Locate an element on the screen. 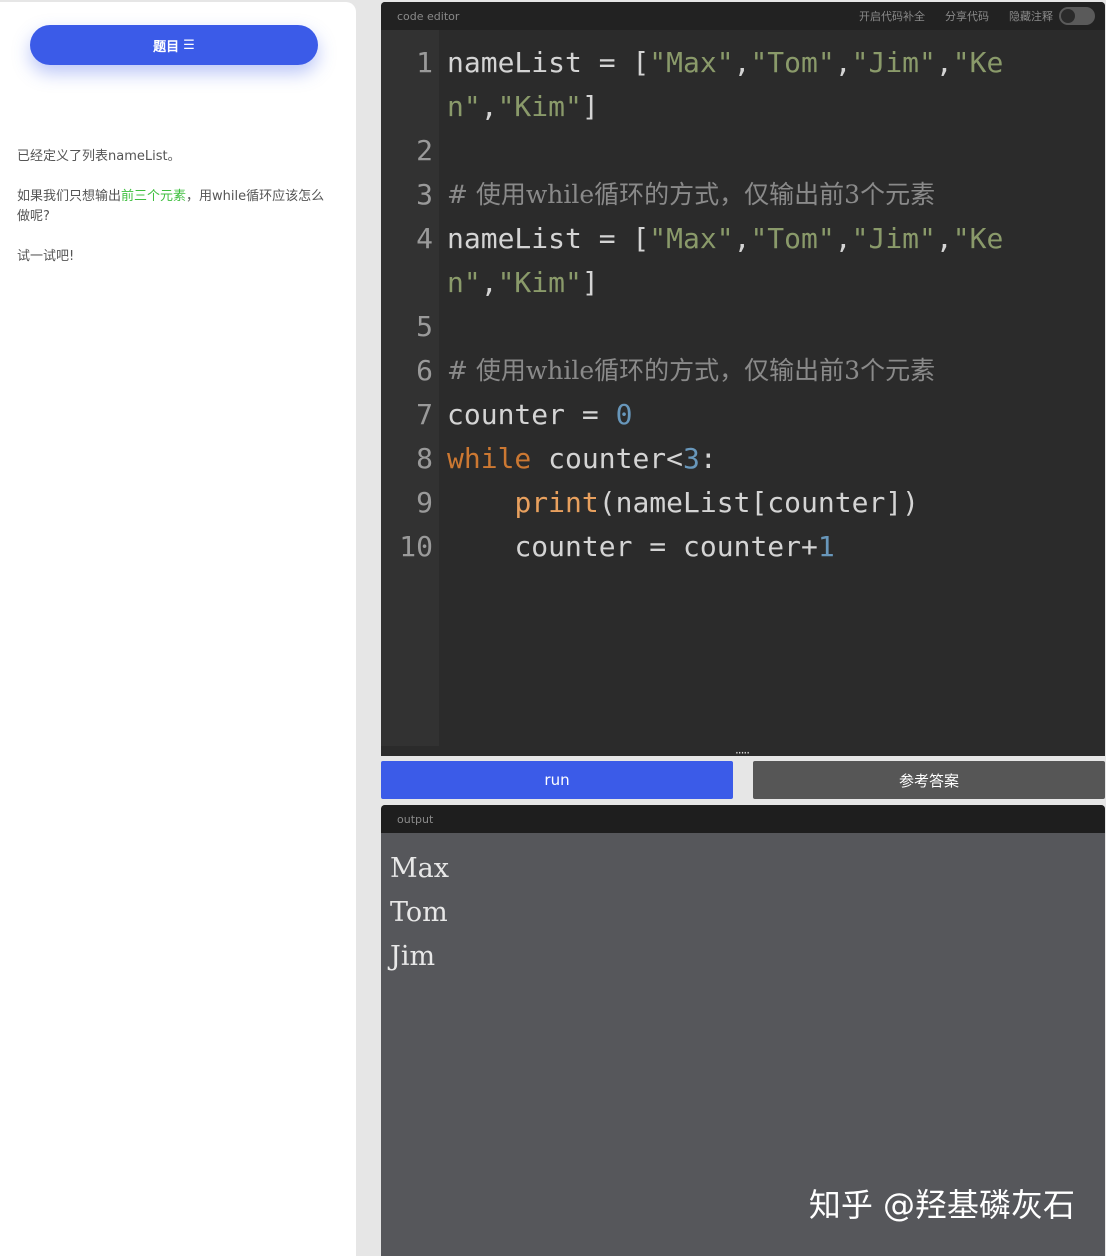  problem-line-3: 试一试吧! is located at coordinates (46, 256).